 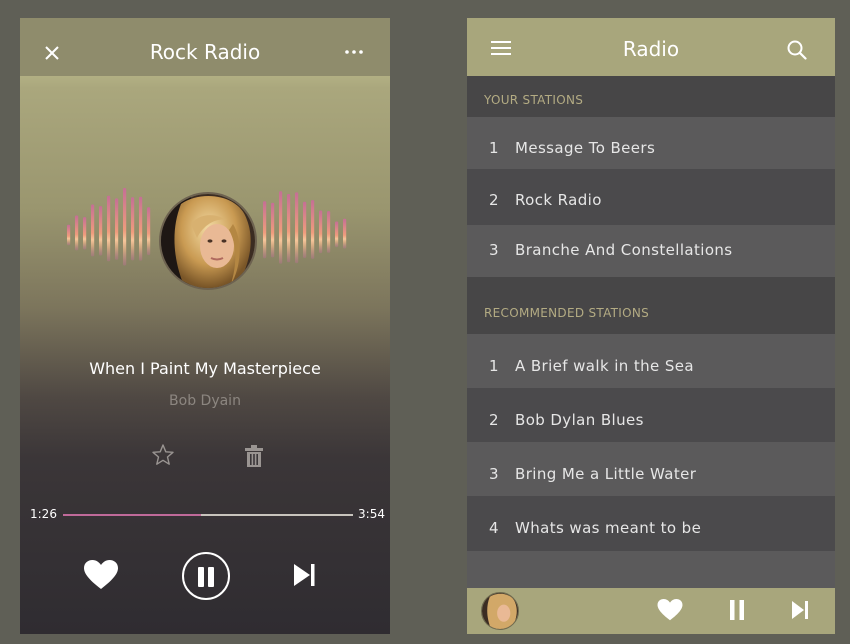 I want to click on station-name: Rock Radio, so click(x=558, y=200).